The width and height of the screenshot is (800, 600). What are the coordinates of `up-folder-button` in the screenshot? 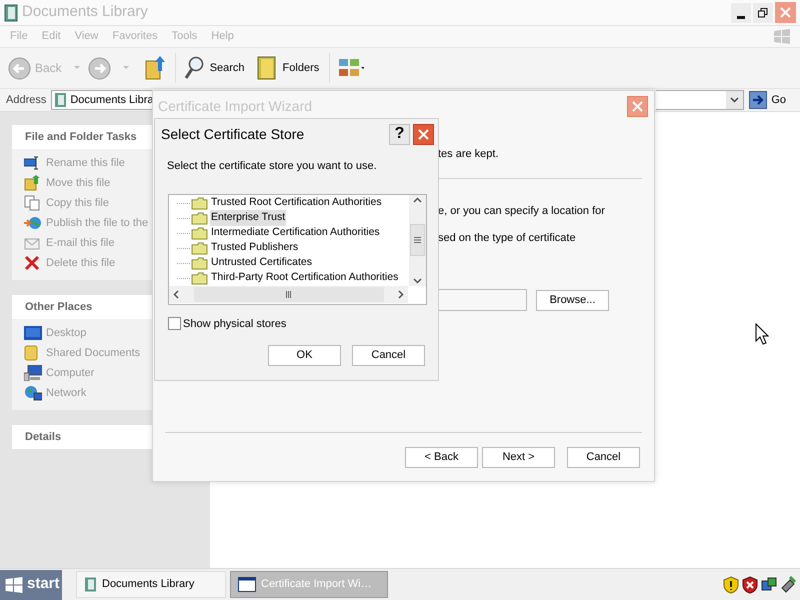 It's located at (160, 68).